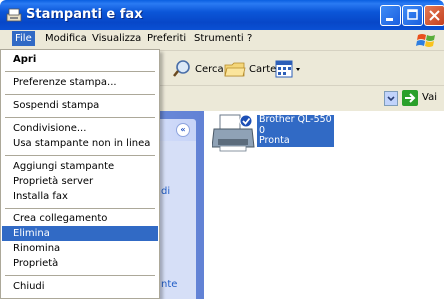  I want to click on go-label: Vai, so click(429, 97).